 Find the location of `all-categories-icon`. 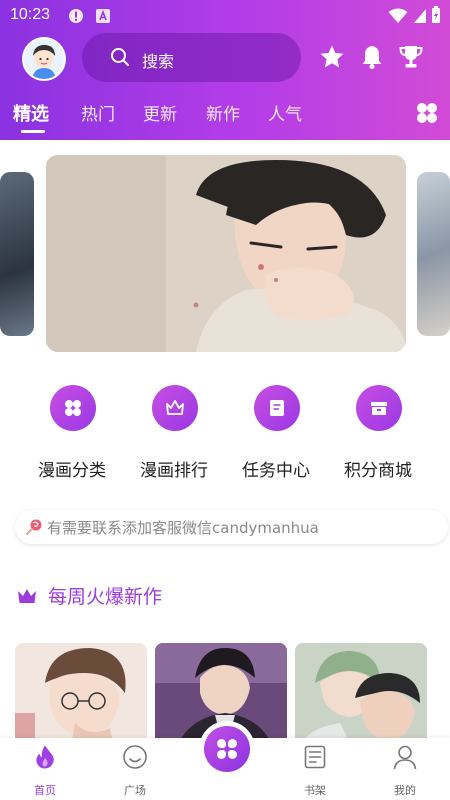

all-categories-icon is located at coordinates (427, 113).